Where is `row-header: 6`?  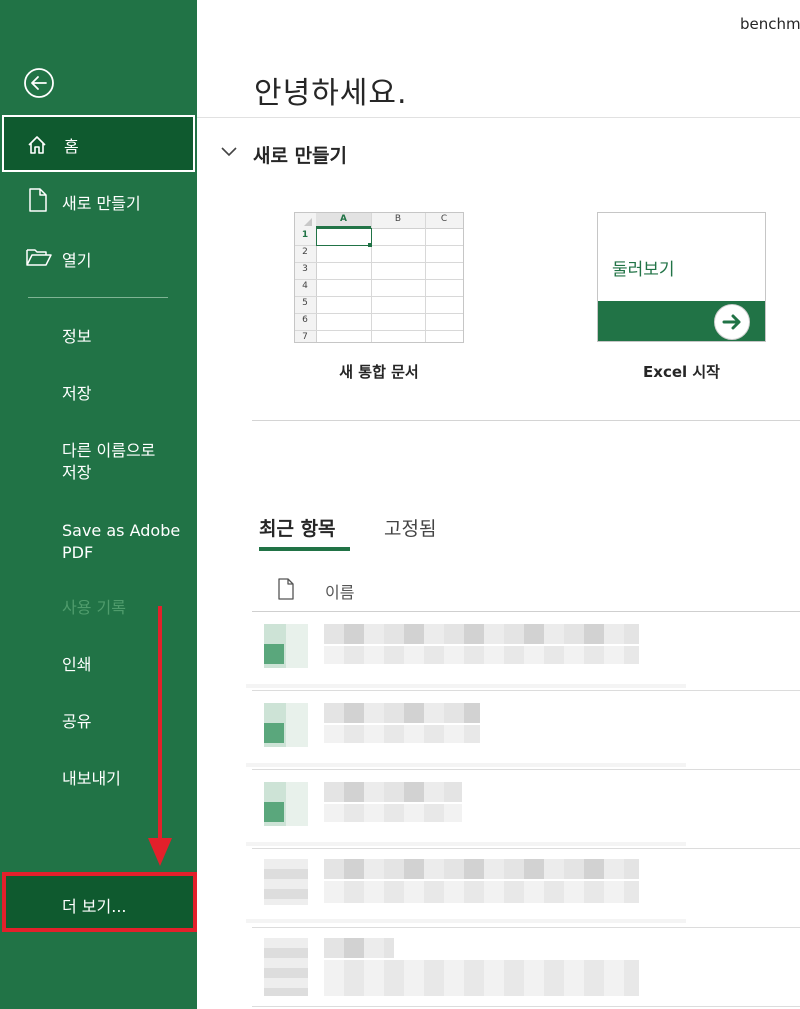
row-header: 6 is located at coordinates (305, 320).